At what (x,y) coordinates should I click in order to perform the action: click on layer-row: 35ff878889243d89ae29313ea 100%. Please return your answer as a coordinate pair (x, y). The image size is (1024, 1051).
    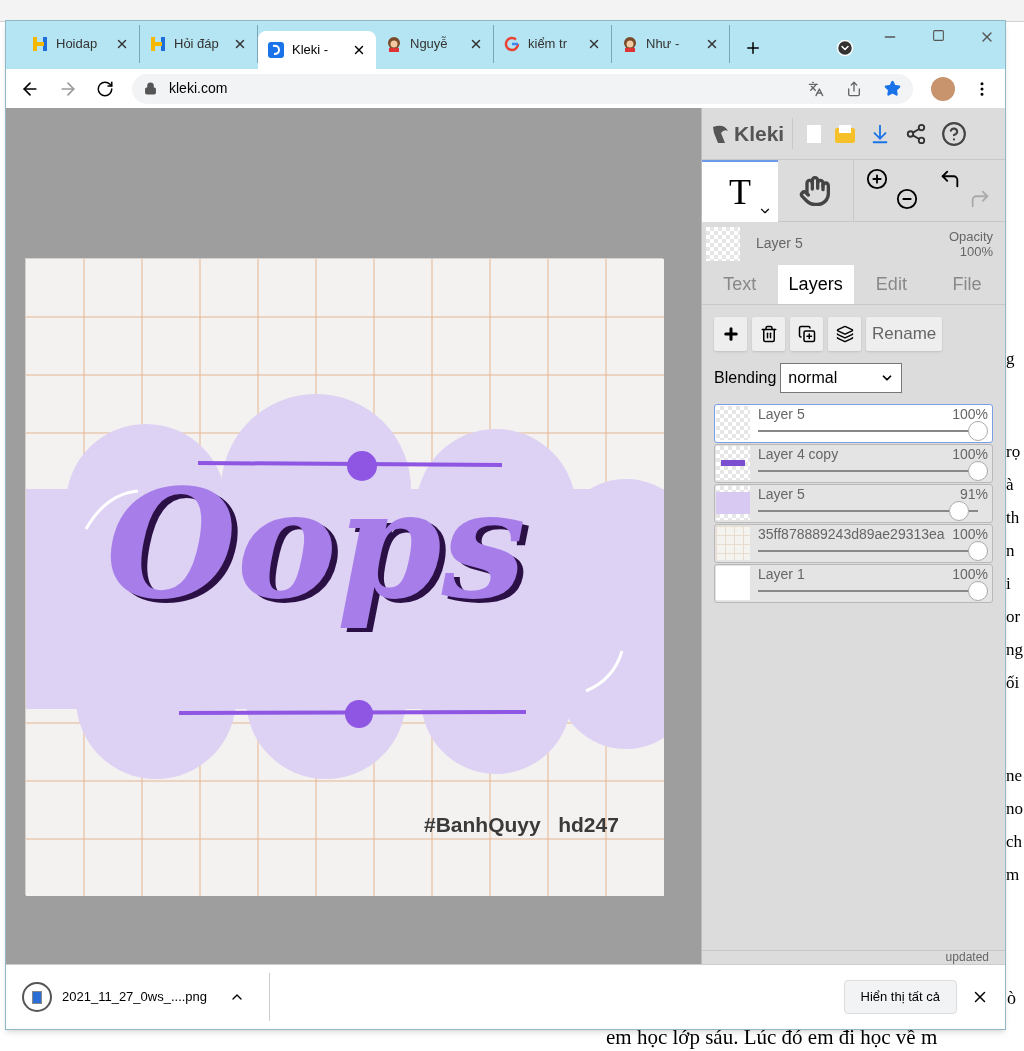
    Looking at the image, I should click on (853, 544).